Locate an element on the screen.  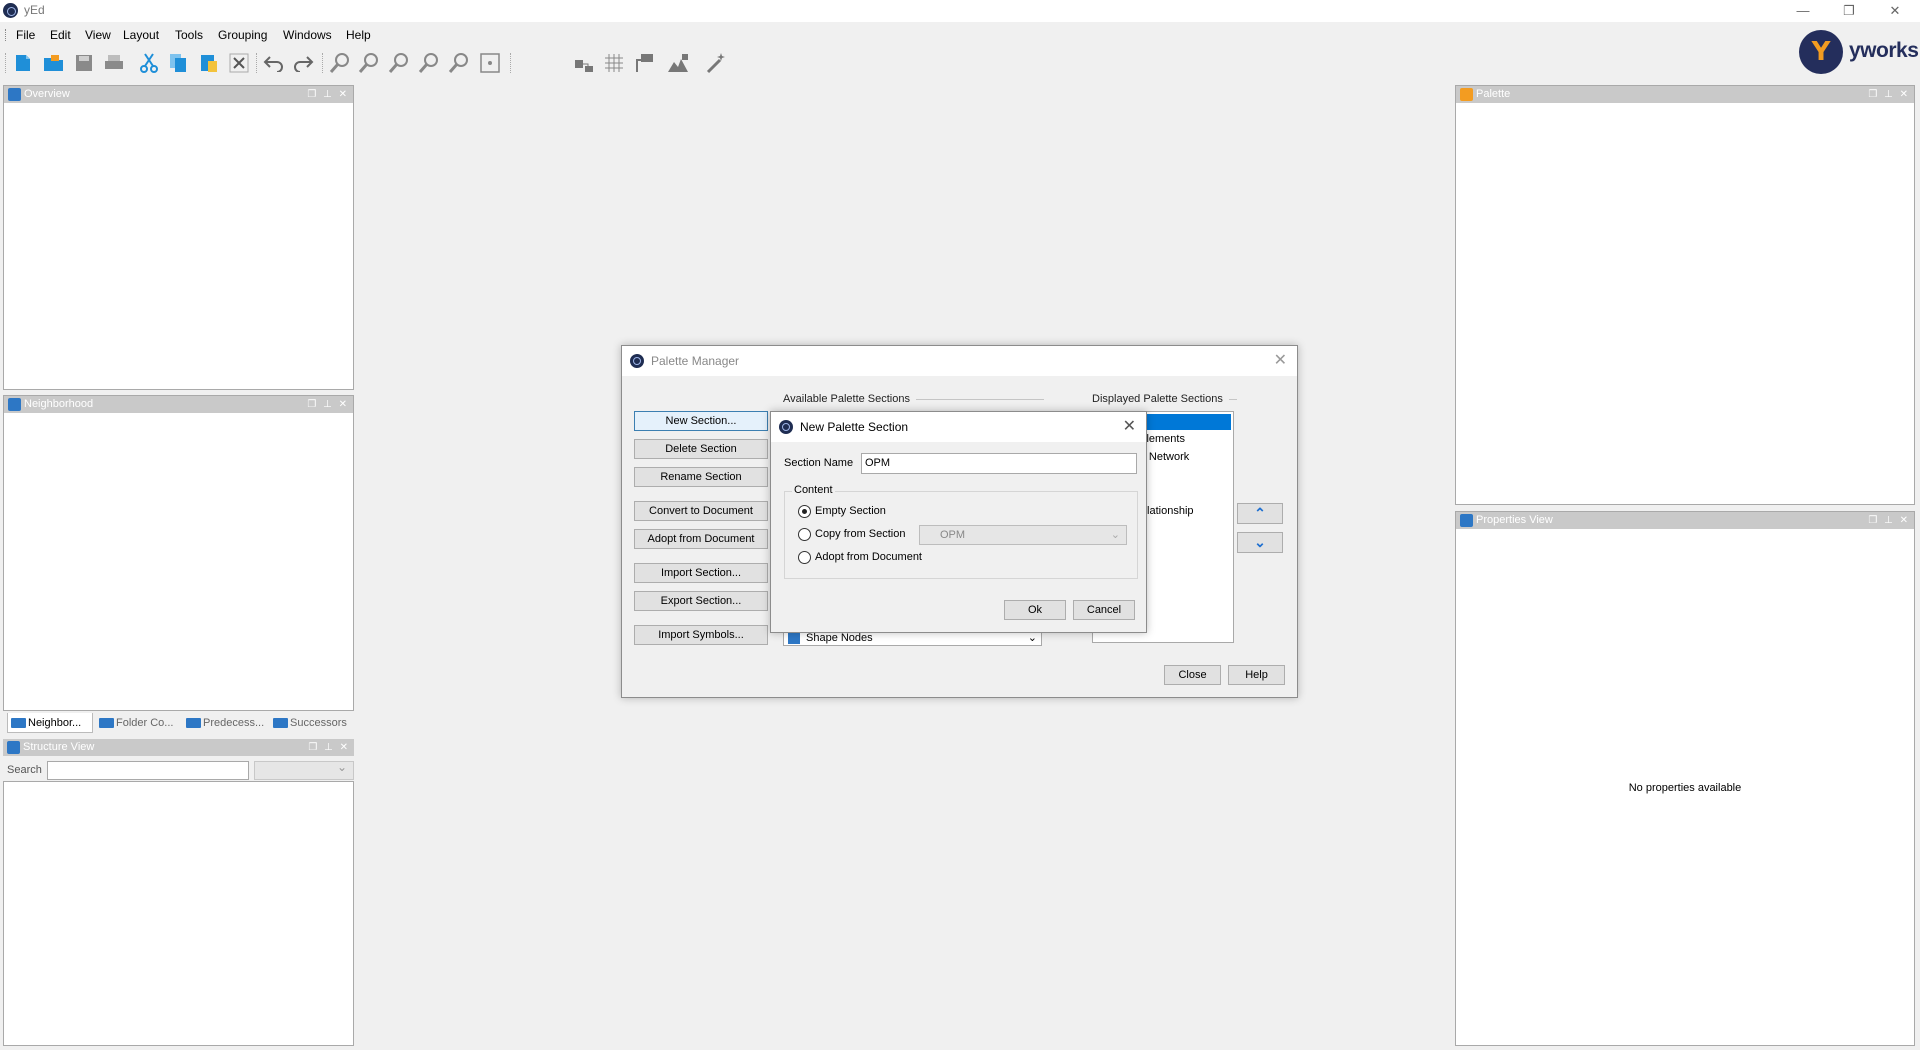
ok-button: Ok is located at coordinates (1035, 610).